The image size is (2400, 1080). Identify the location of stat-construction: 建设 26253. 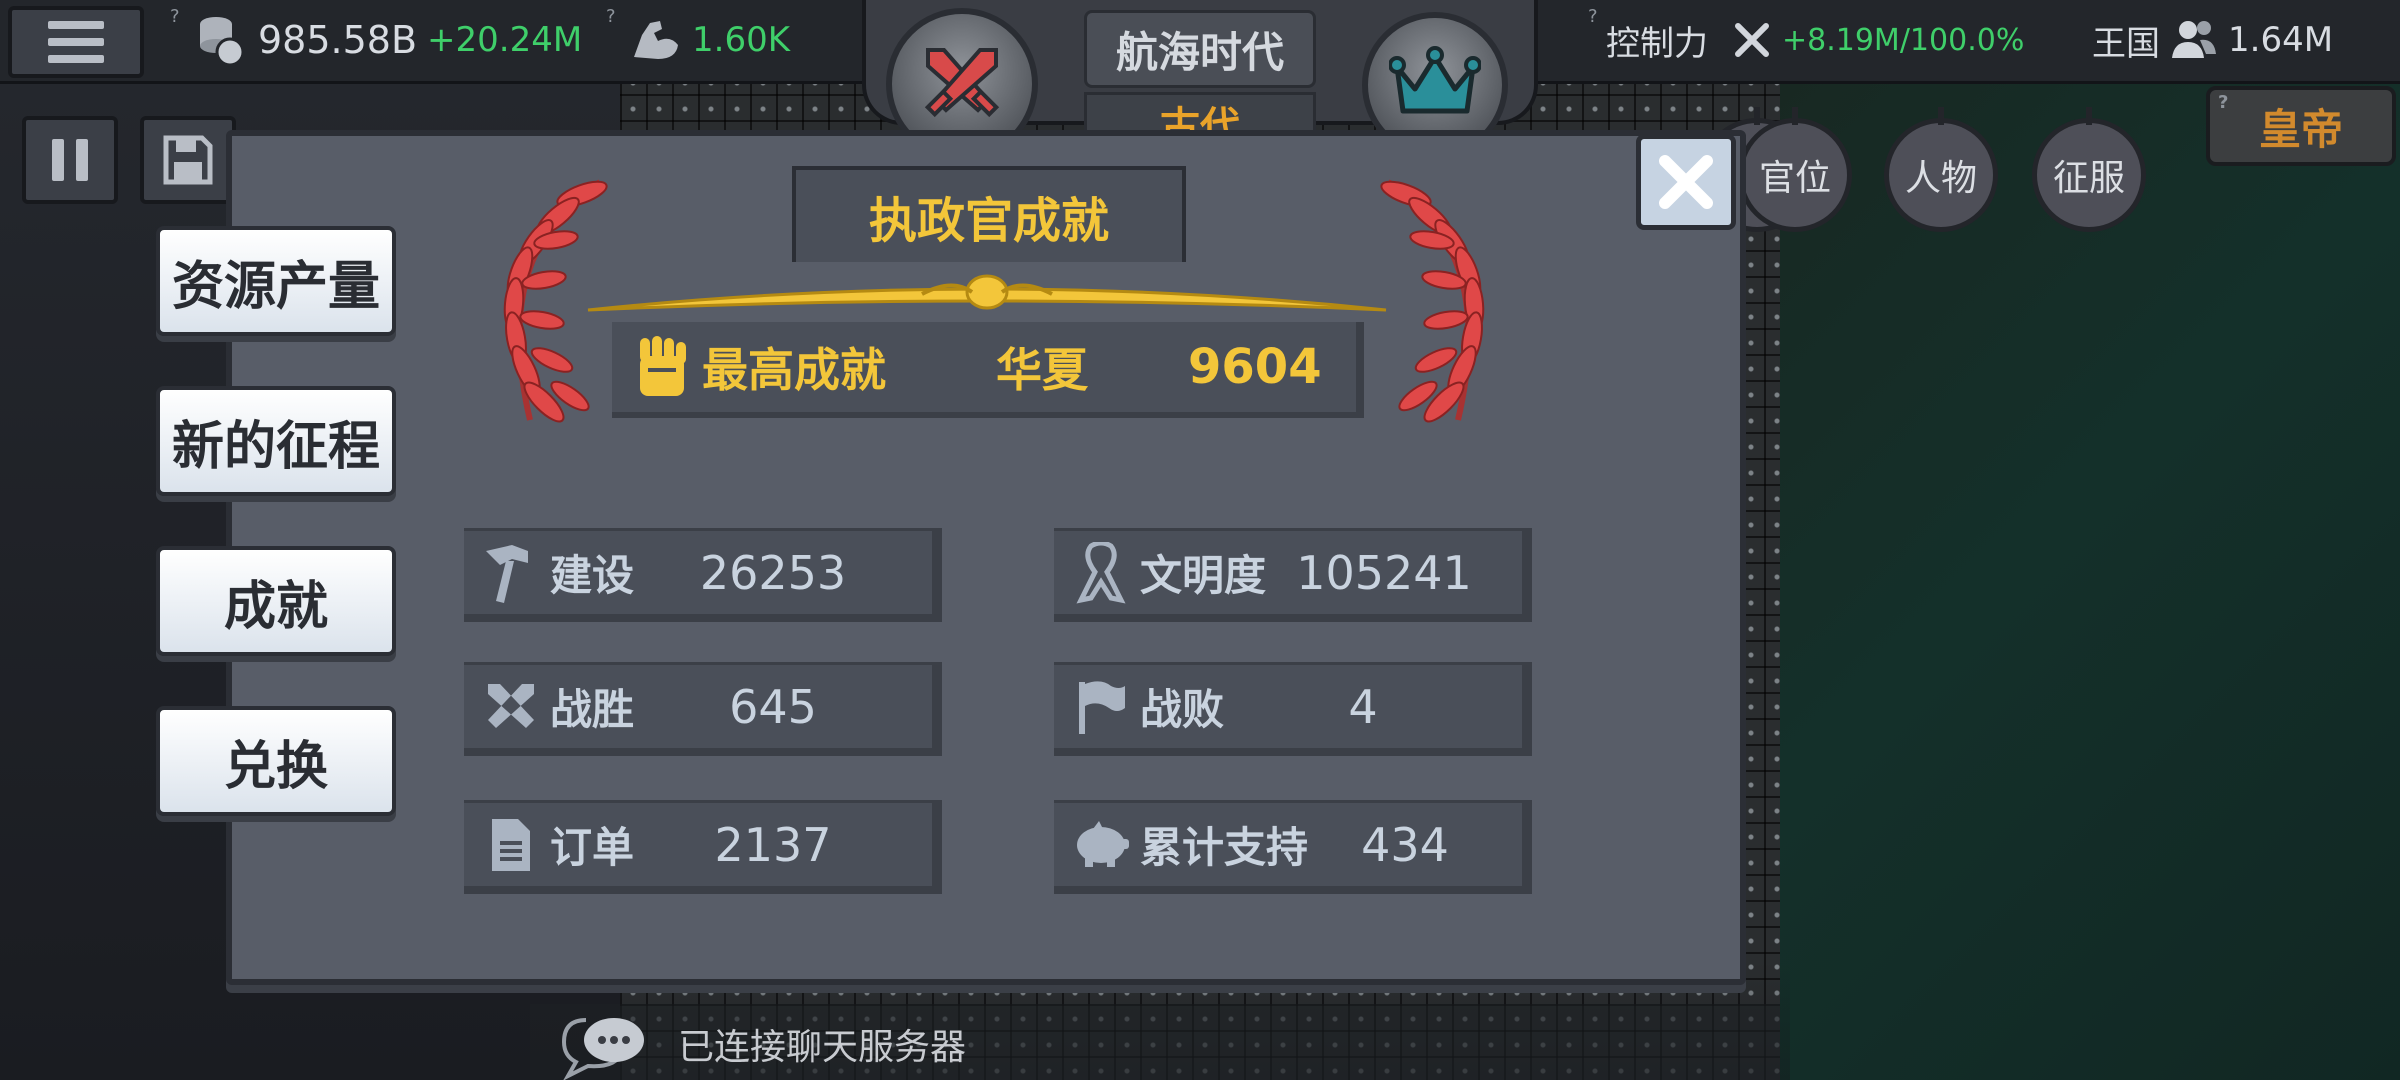
(703, 575).